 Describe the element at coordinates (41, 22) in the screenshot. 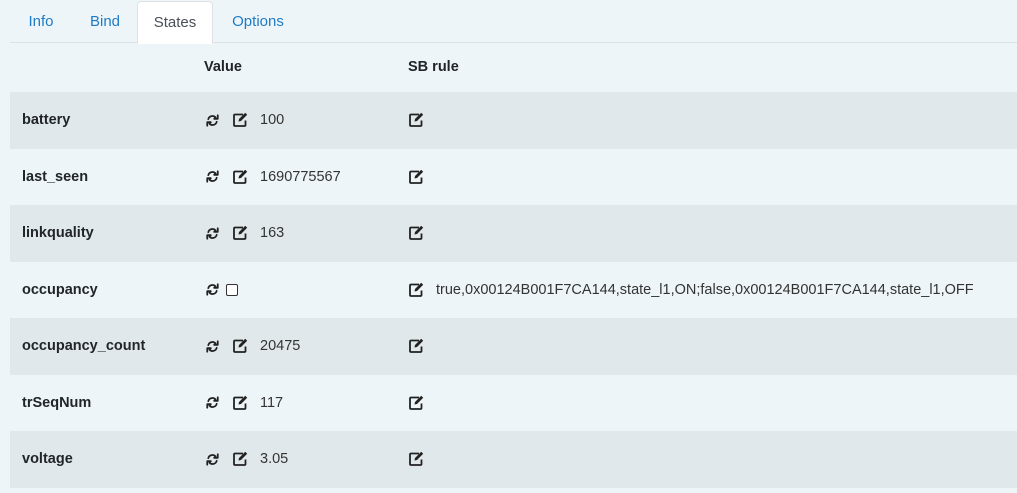

I see `tab-info: Info` at that location.